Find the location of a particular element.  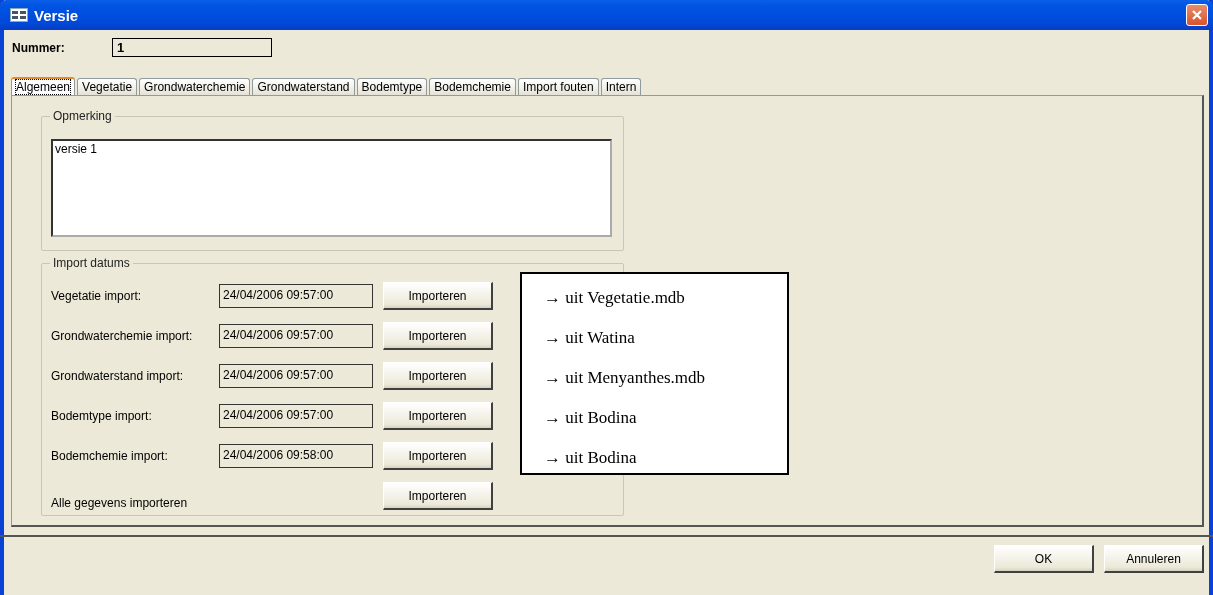

annotation-text: → uit Watina is located at coordinates (590, 338).